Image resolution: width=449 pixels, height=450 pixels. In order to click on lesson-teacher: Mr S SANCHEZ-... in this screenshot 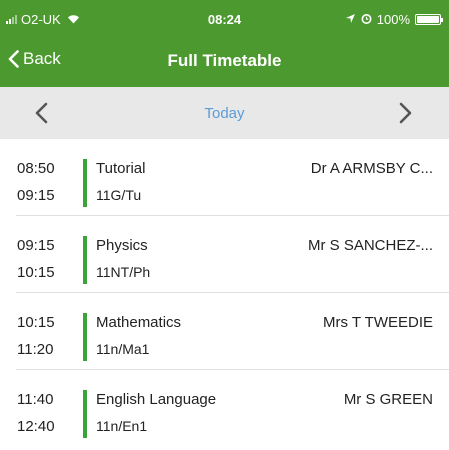, I will do `click(370, 245)`.